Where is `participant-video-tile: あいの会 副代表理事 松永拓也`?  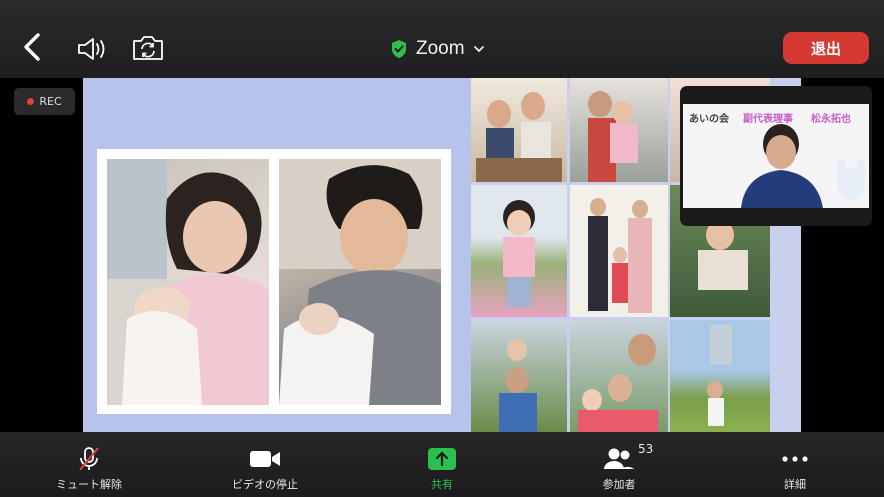 participant-video-tile: あいの会 副代表理事 松永拓也 is located at coordinates (776, 156).